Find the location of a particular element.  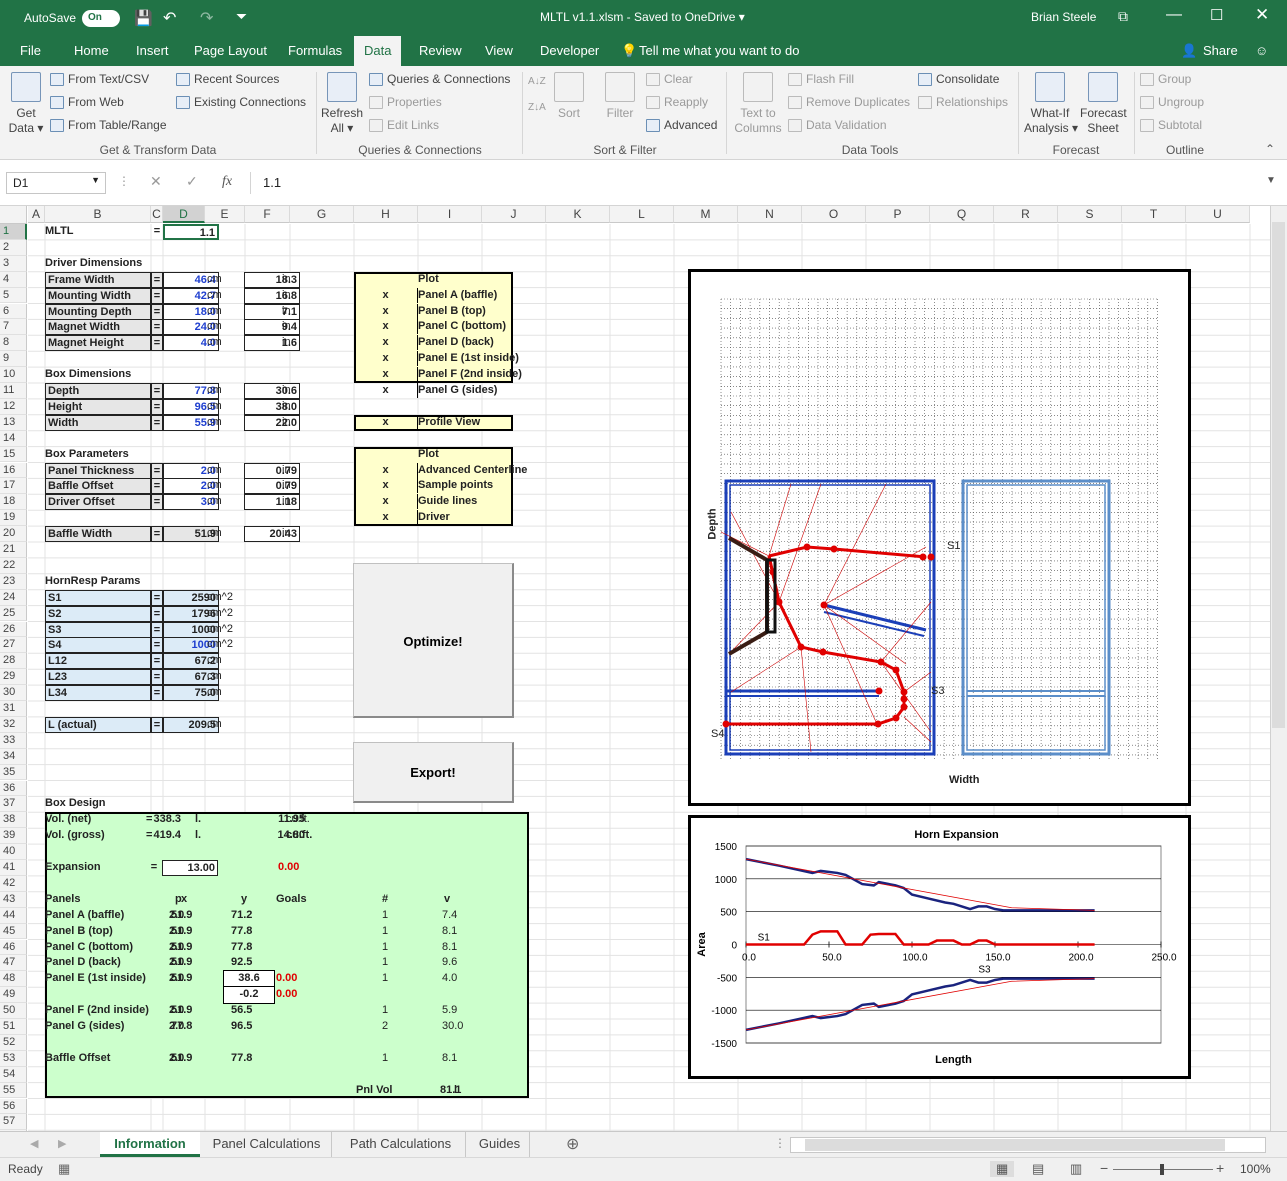

column-header-t: T is located at coordinates (1154, 214).